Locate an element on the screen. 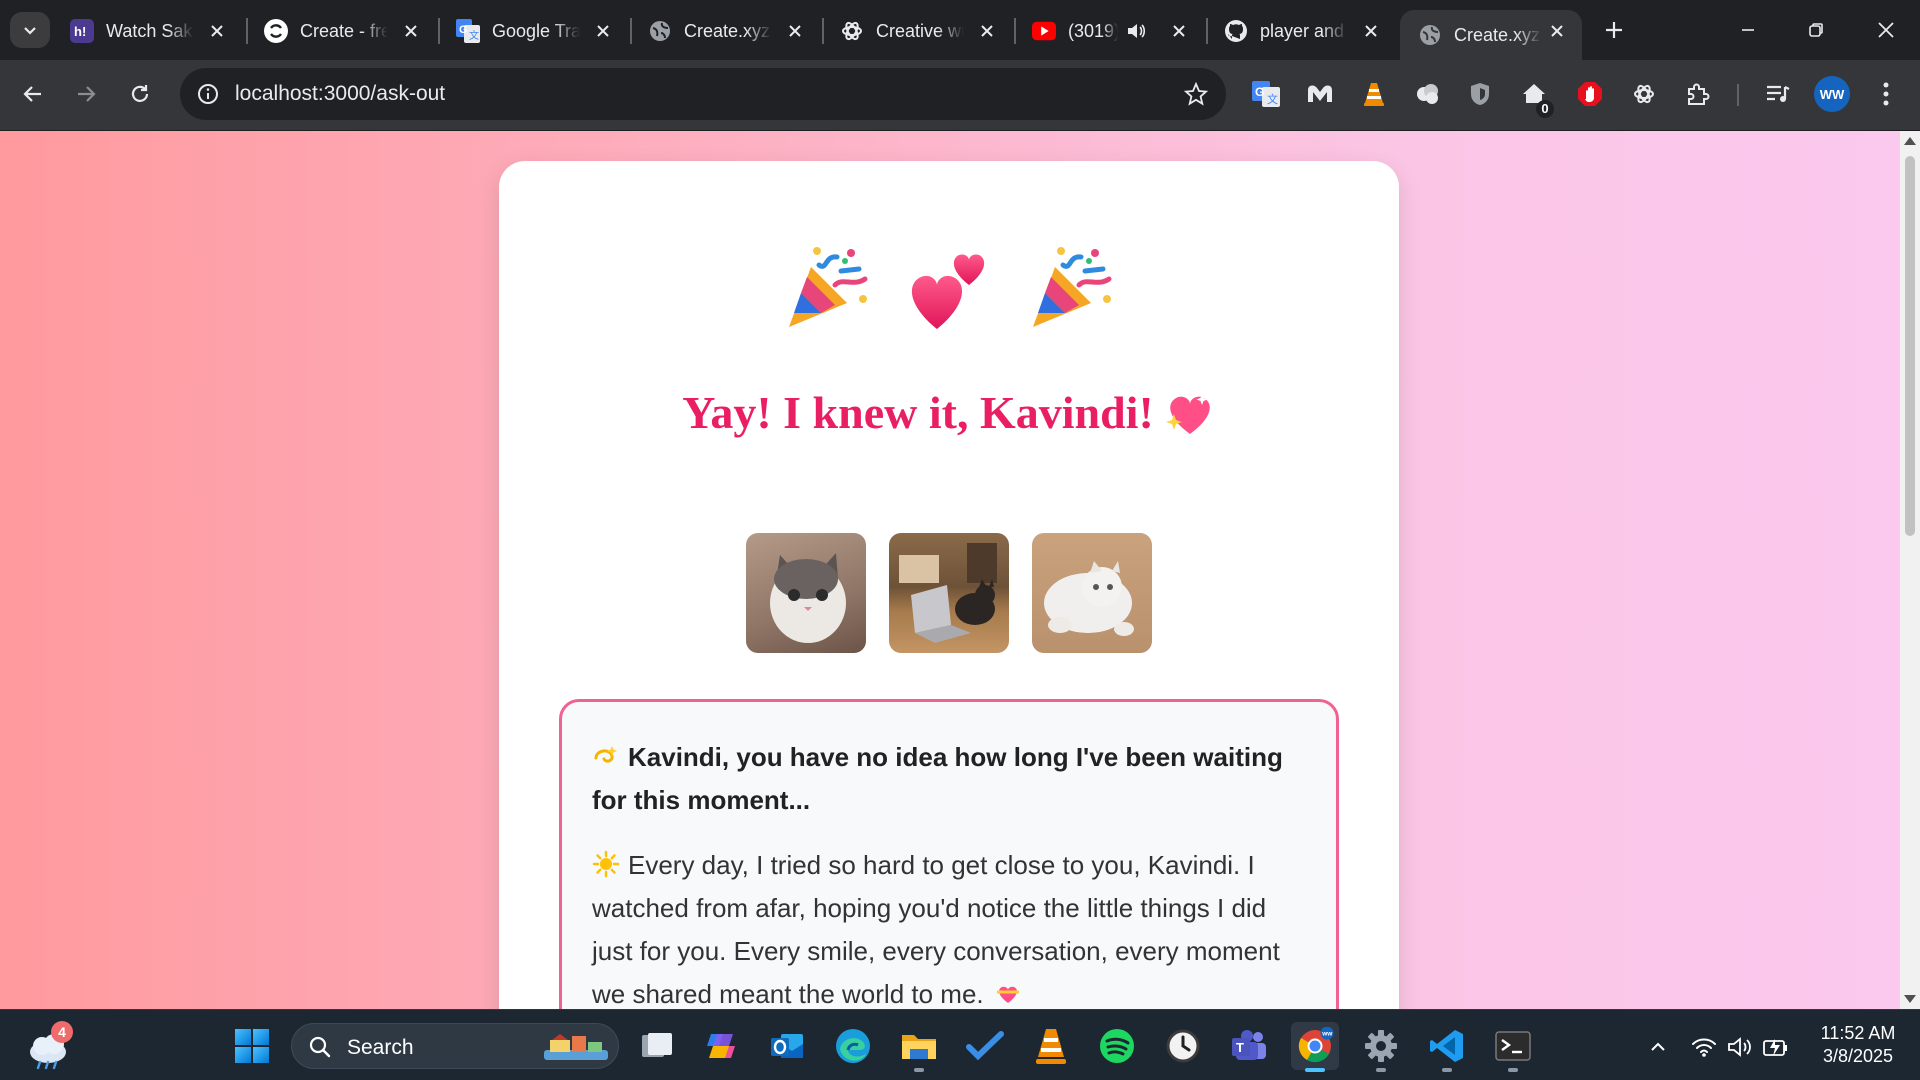  taskbar-app-terminal is located at coordinates (1513, 1047).